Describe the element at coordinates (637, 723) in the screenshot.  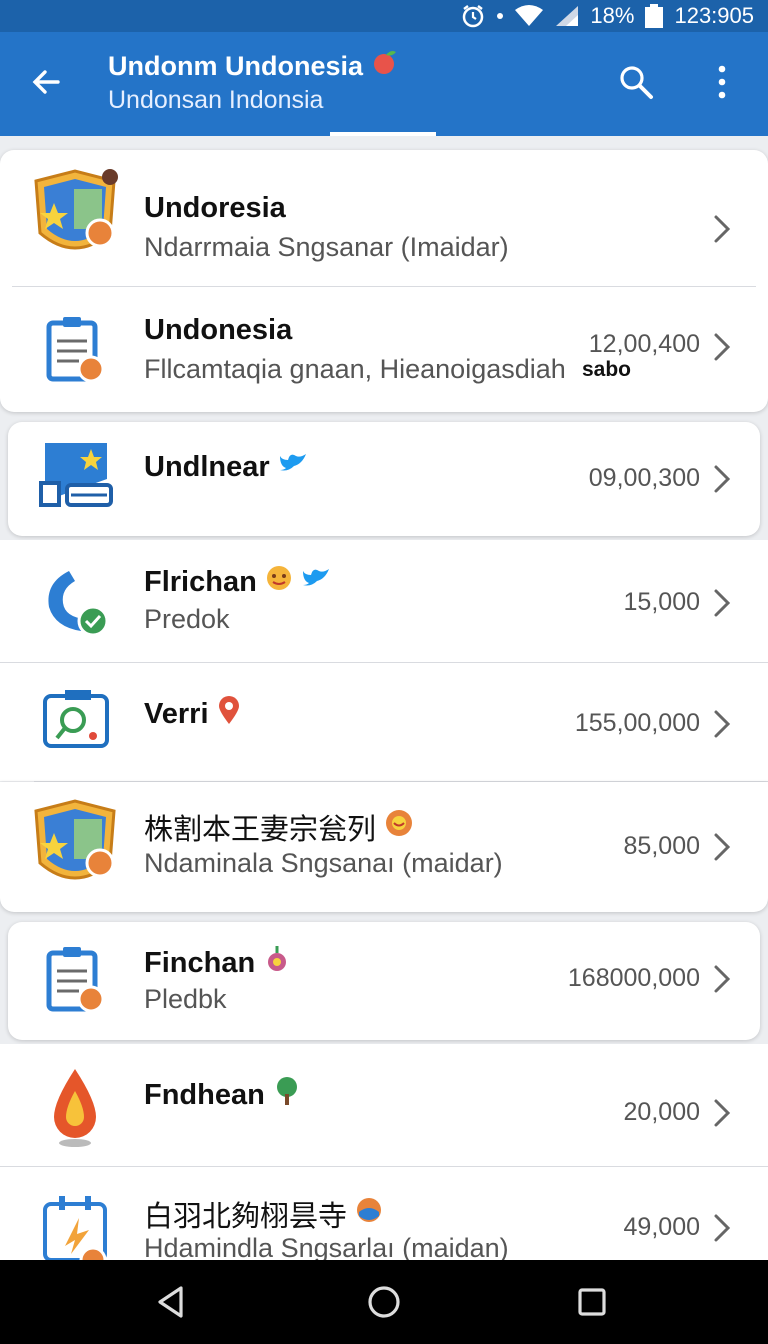
I see `item-value: 155,00,000` at that location.